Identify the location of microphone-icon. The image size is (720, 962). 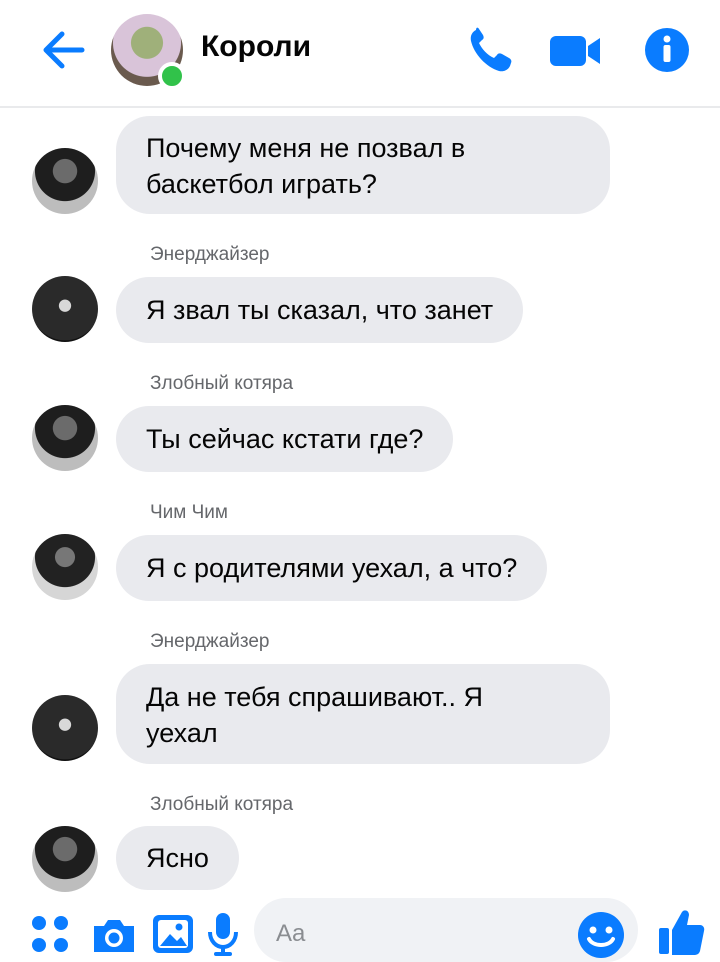
(223, 934).